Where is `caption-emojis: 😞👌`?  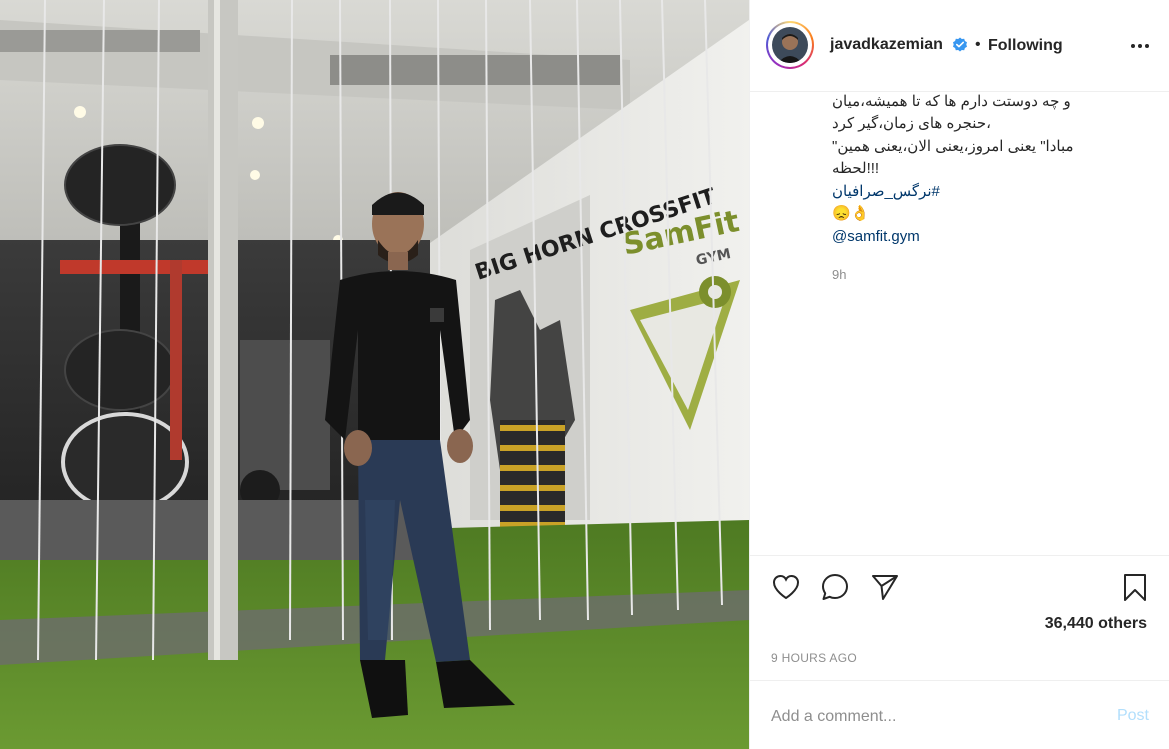
caption-emojis: 😞👌 is located at coordinates (851, 213).